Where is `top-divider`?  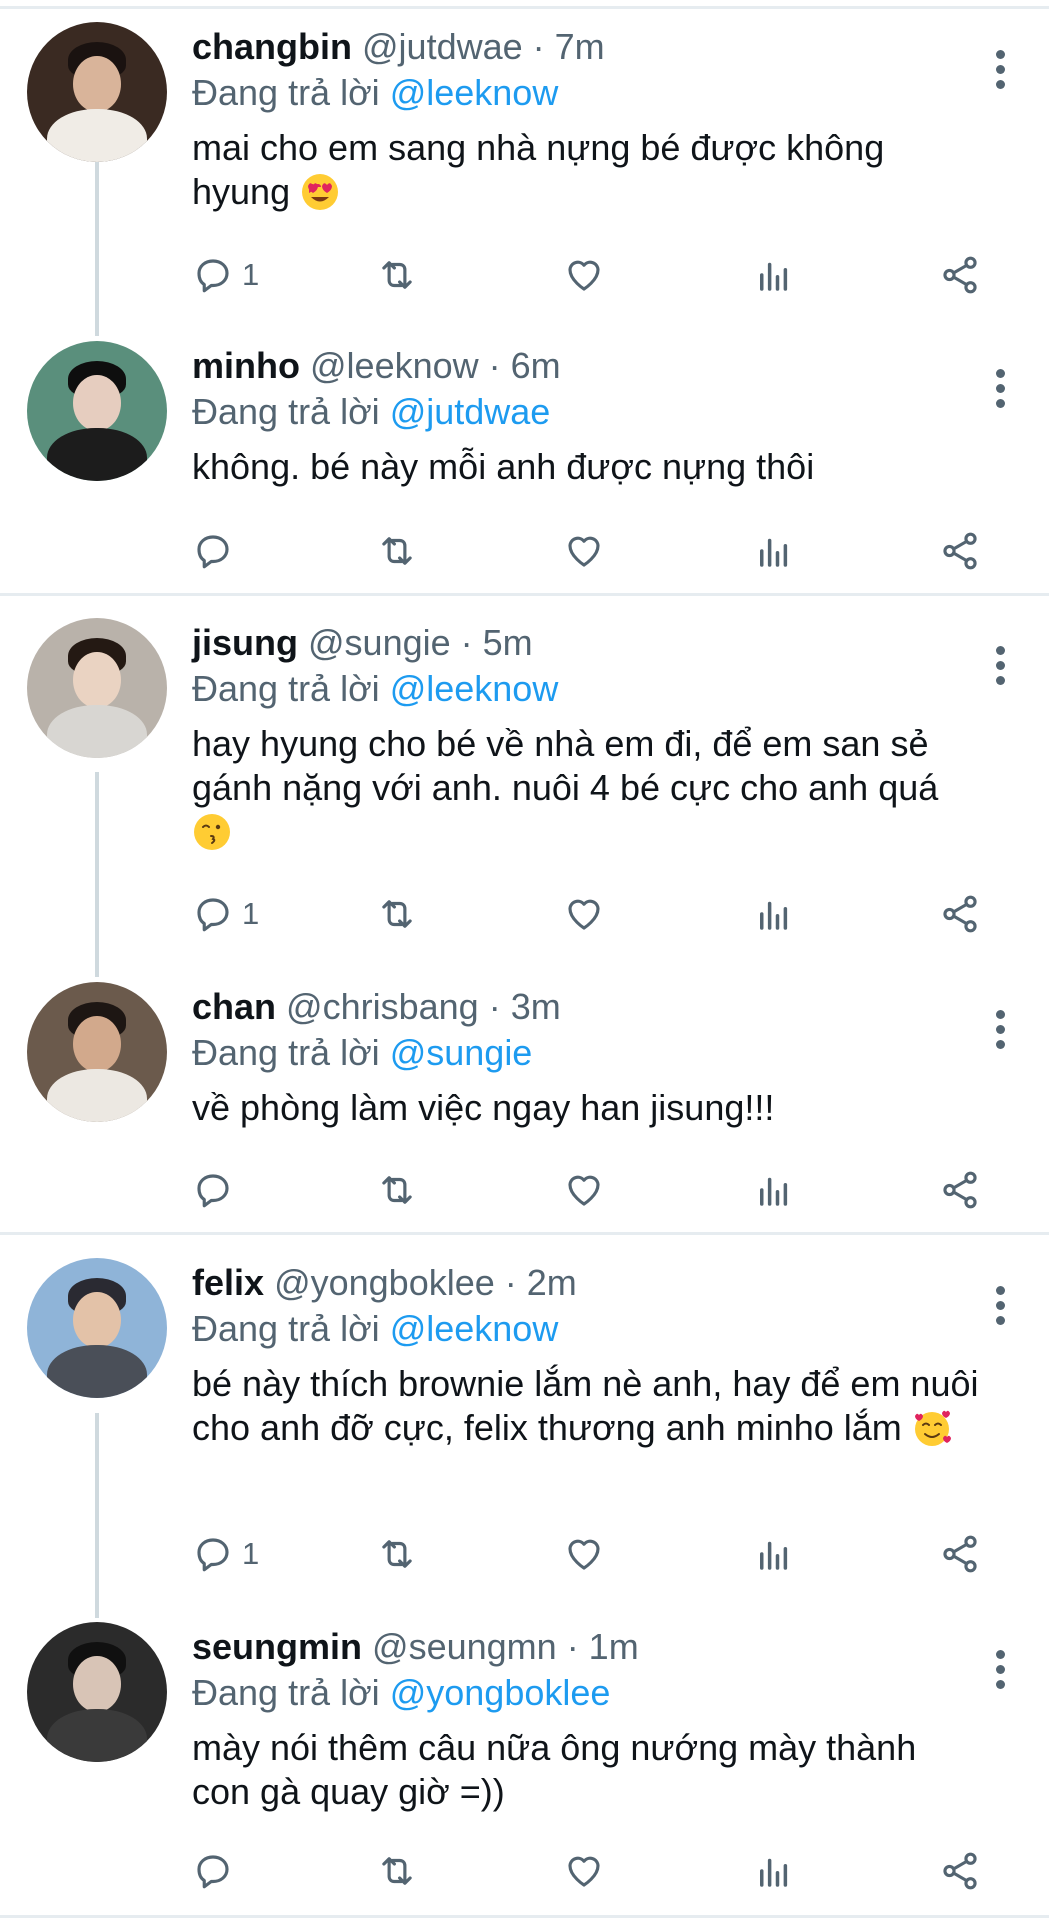
top-divider is located at coordinates (524, 7).